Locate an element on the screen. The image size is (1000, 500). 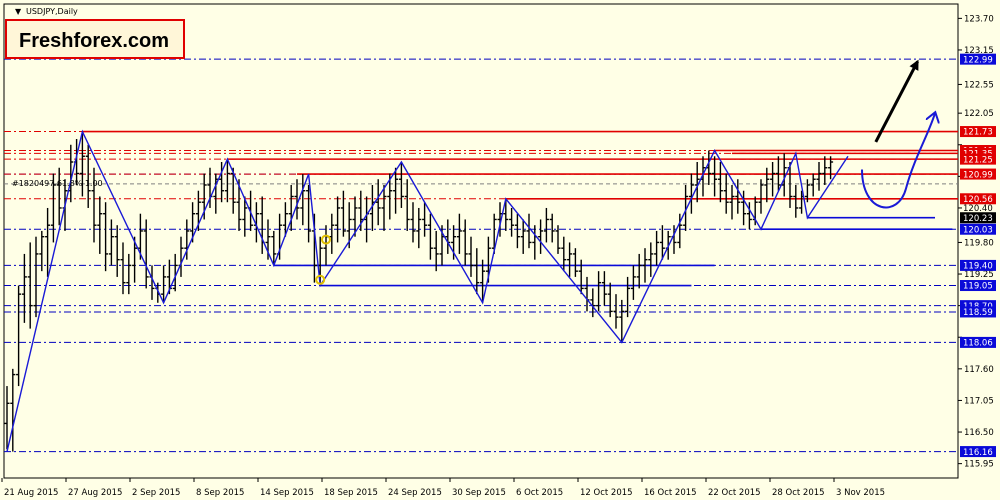
x-tick-label: 24 Sep 2015 is located at coordinates (415, 493).